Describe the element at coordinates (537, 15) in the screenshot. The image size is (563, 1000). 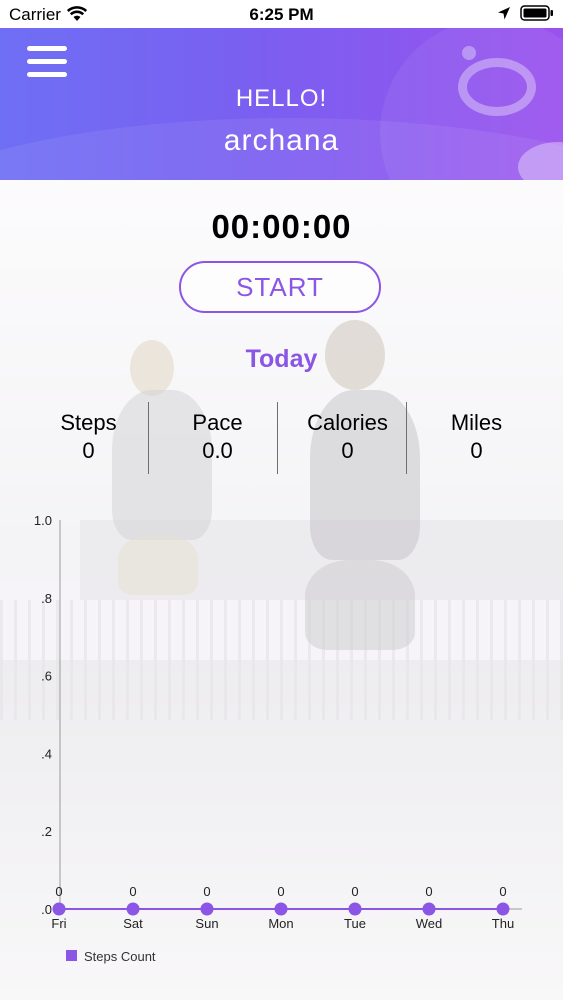
I see `battery-icon` at that location.